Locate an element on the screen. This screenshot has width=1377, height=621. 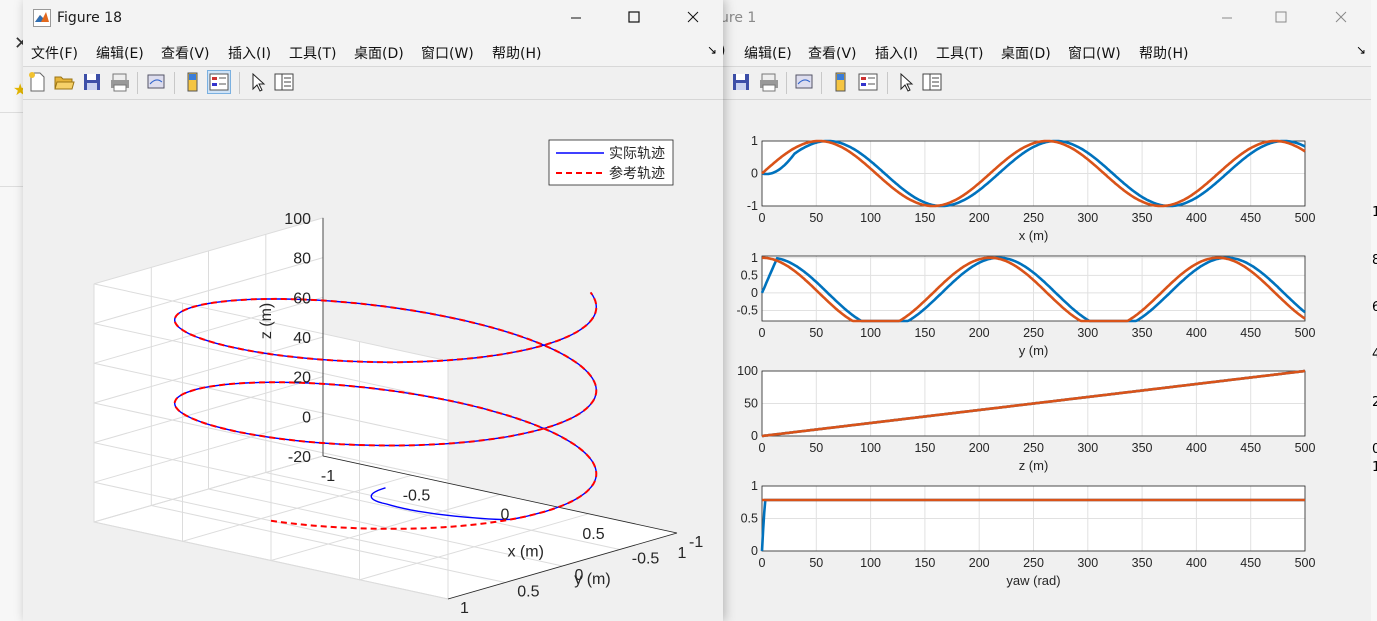
edge-label: 6 is located at coordinates (1374, 307).